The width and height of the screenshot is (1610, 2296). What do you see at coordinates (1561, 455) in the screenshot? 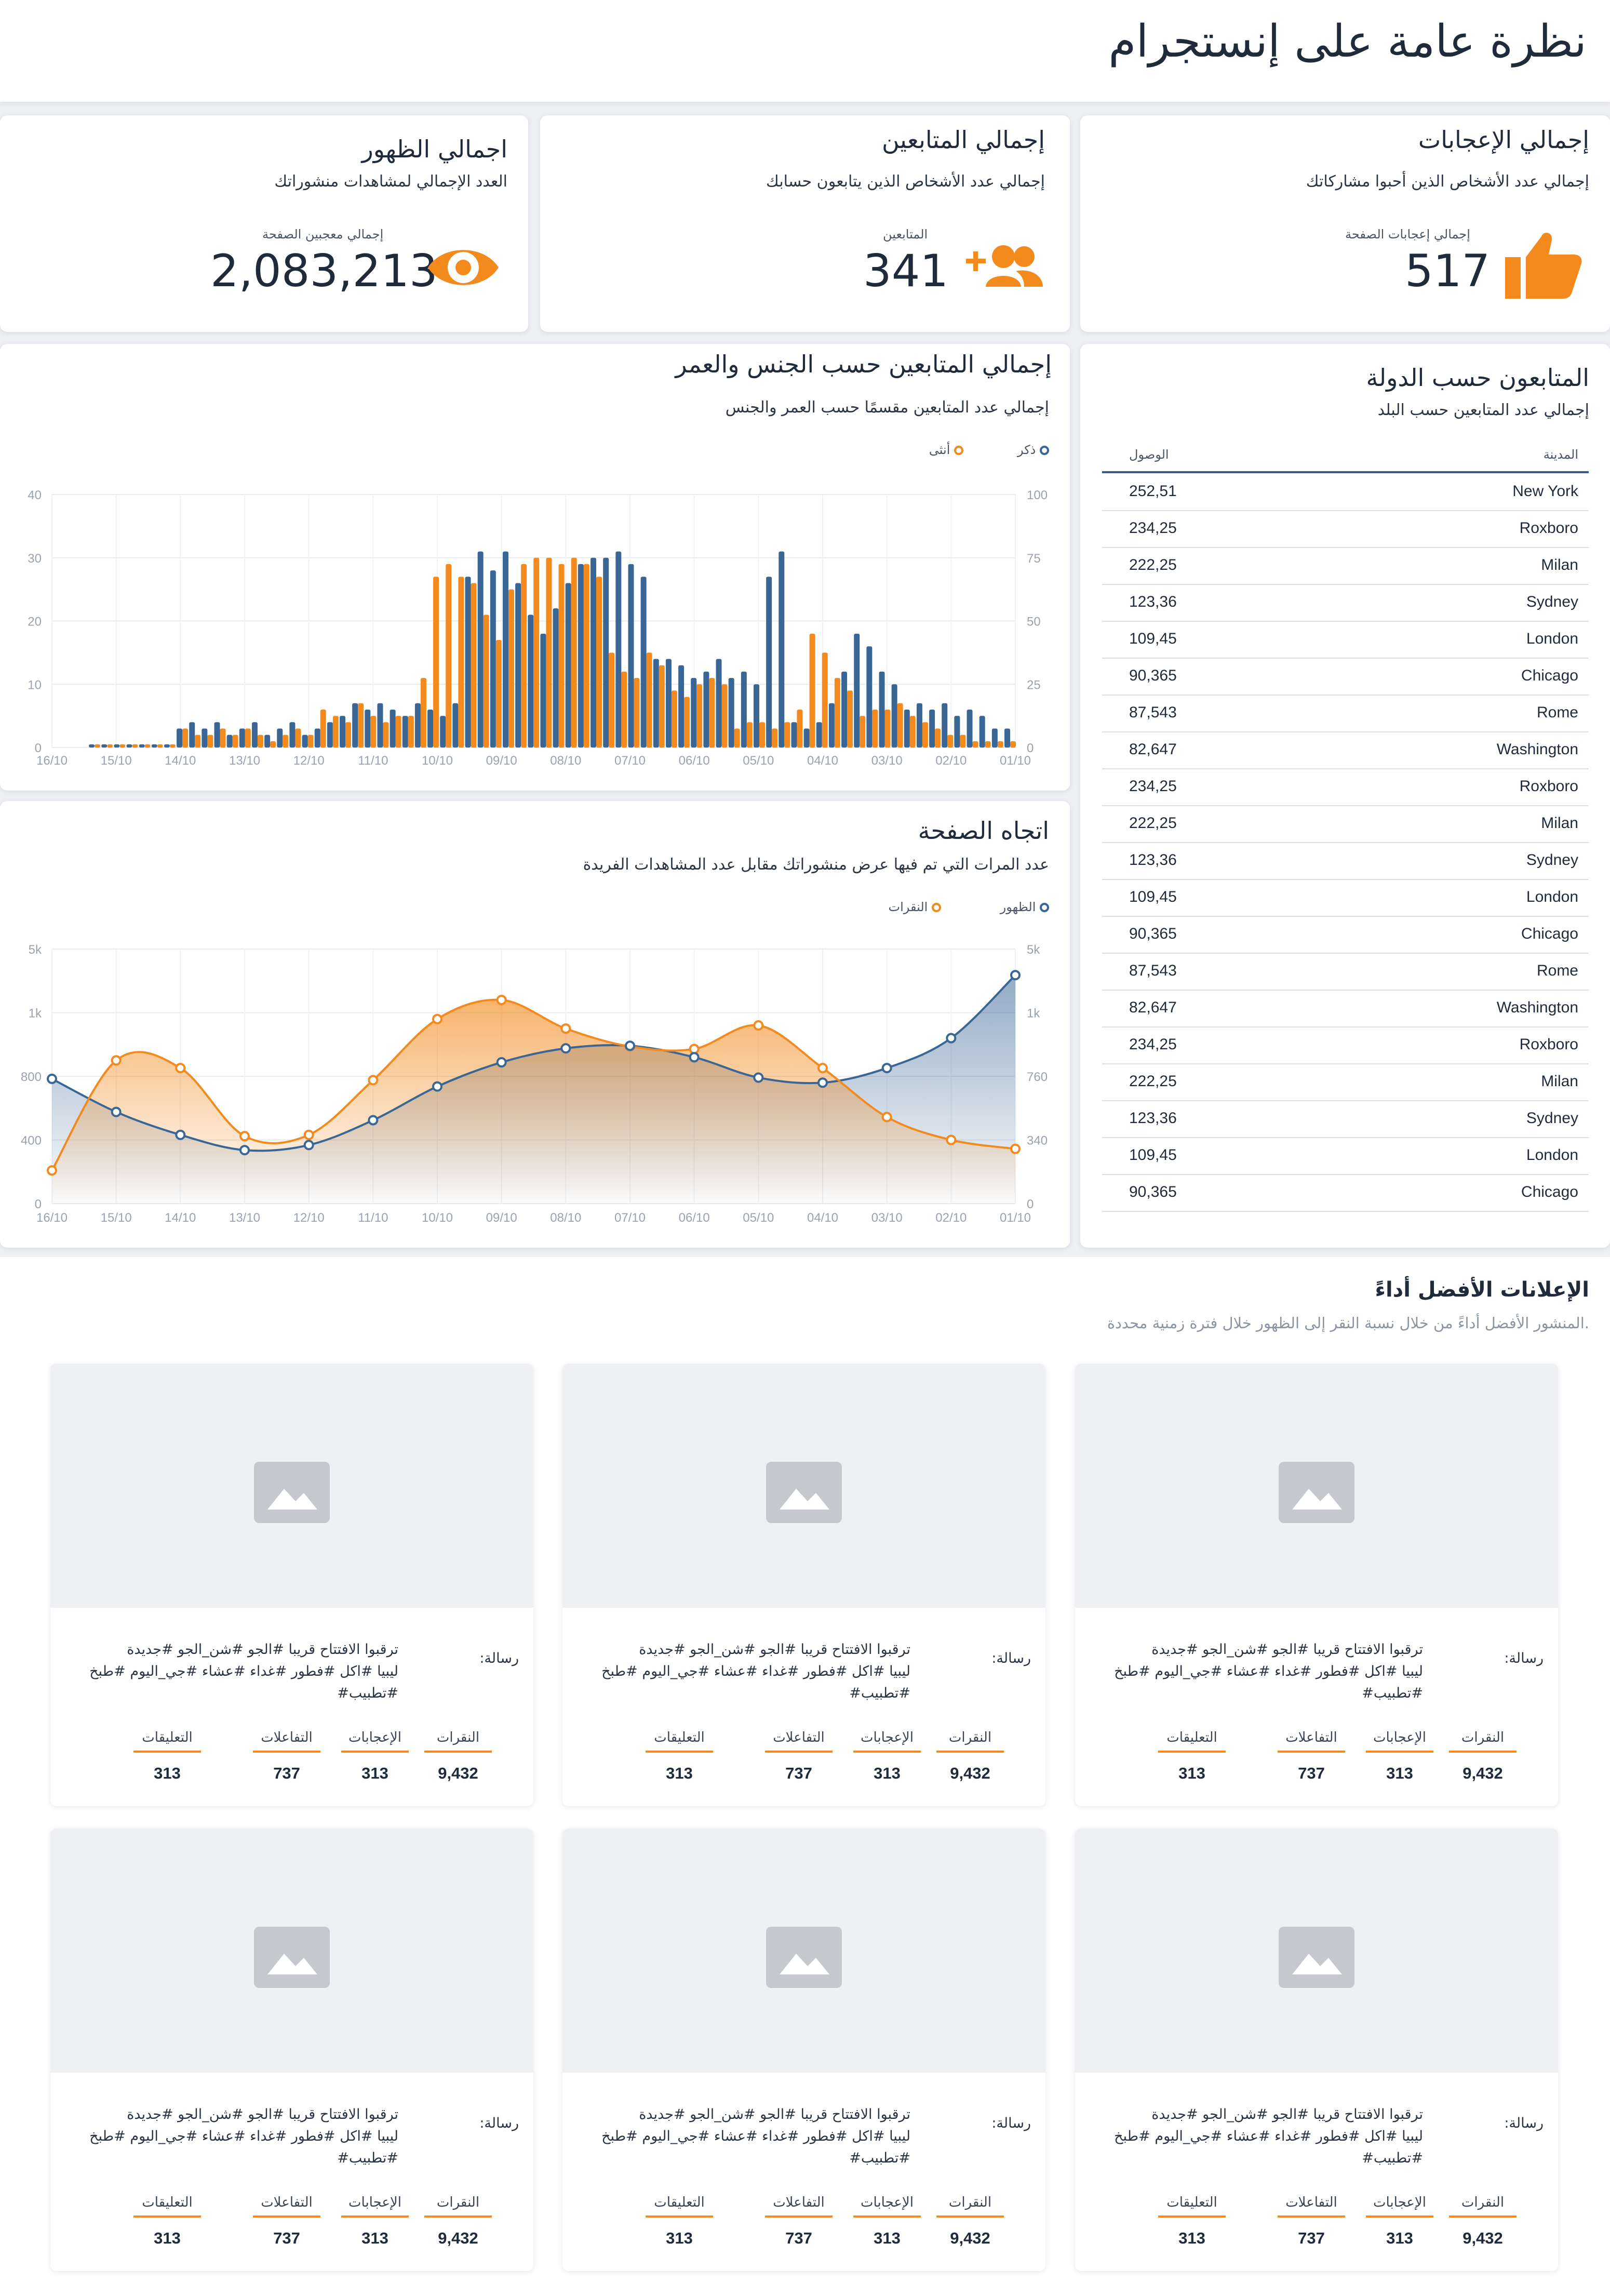
I see `column-header-city: المدينة` at bounding box center [1561, 455].